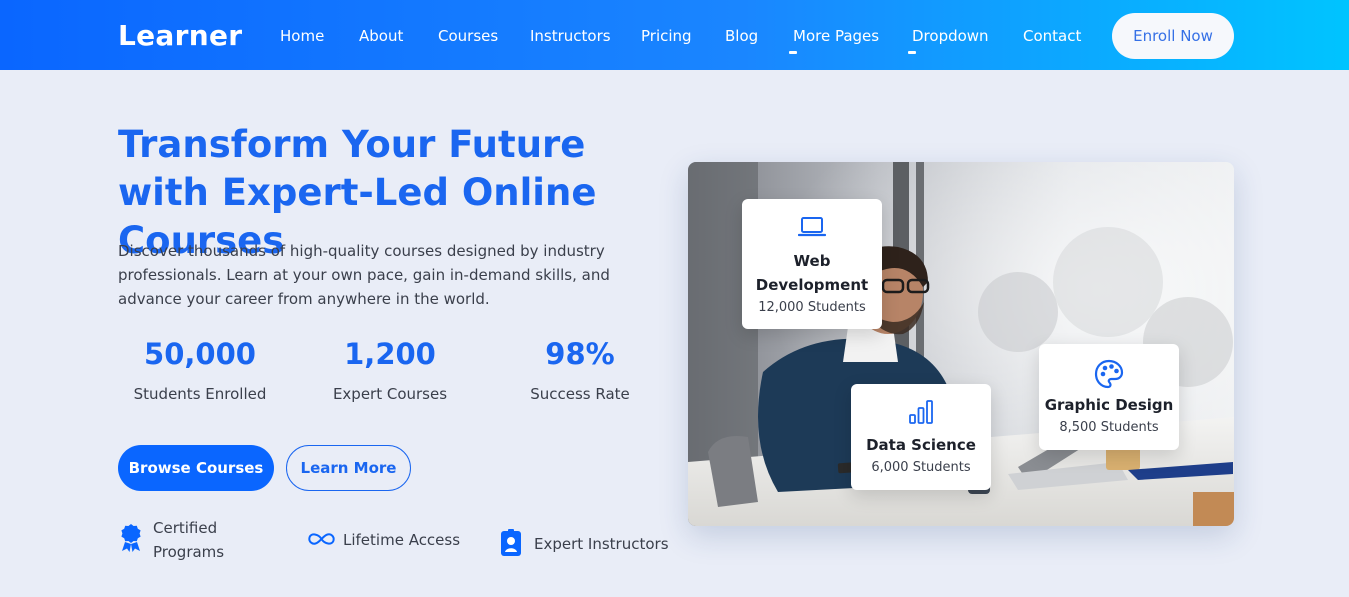 Image resolution: width=1349 pixels, height=597 pixels. What do you see at coordinates (381, 36) in the screenshot?
I see `nav-about: About` at bounding box center [381, 36].